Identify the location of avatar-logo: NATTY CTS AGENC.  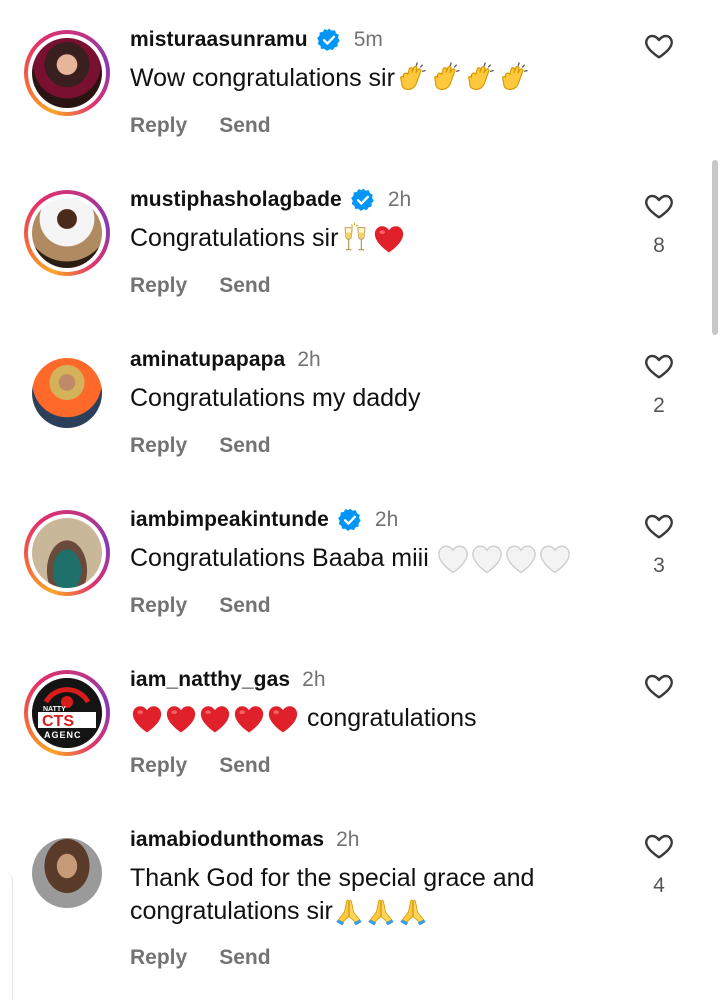
(67, 713).